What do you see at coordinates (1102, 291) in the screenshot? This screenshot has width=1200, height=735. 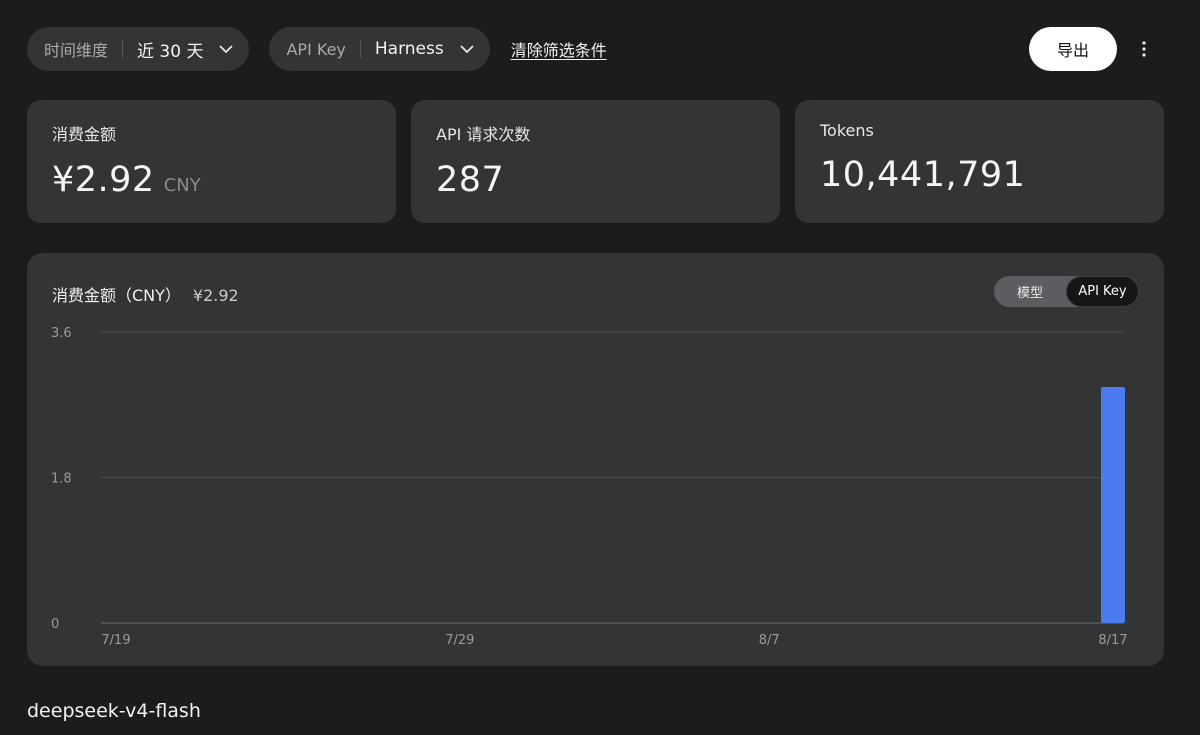 I see `toggle-api-key: API Key` at bounding box center [1102, 291].